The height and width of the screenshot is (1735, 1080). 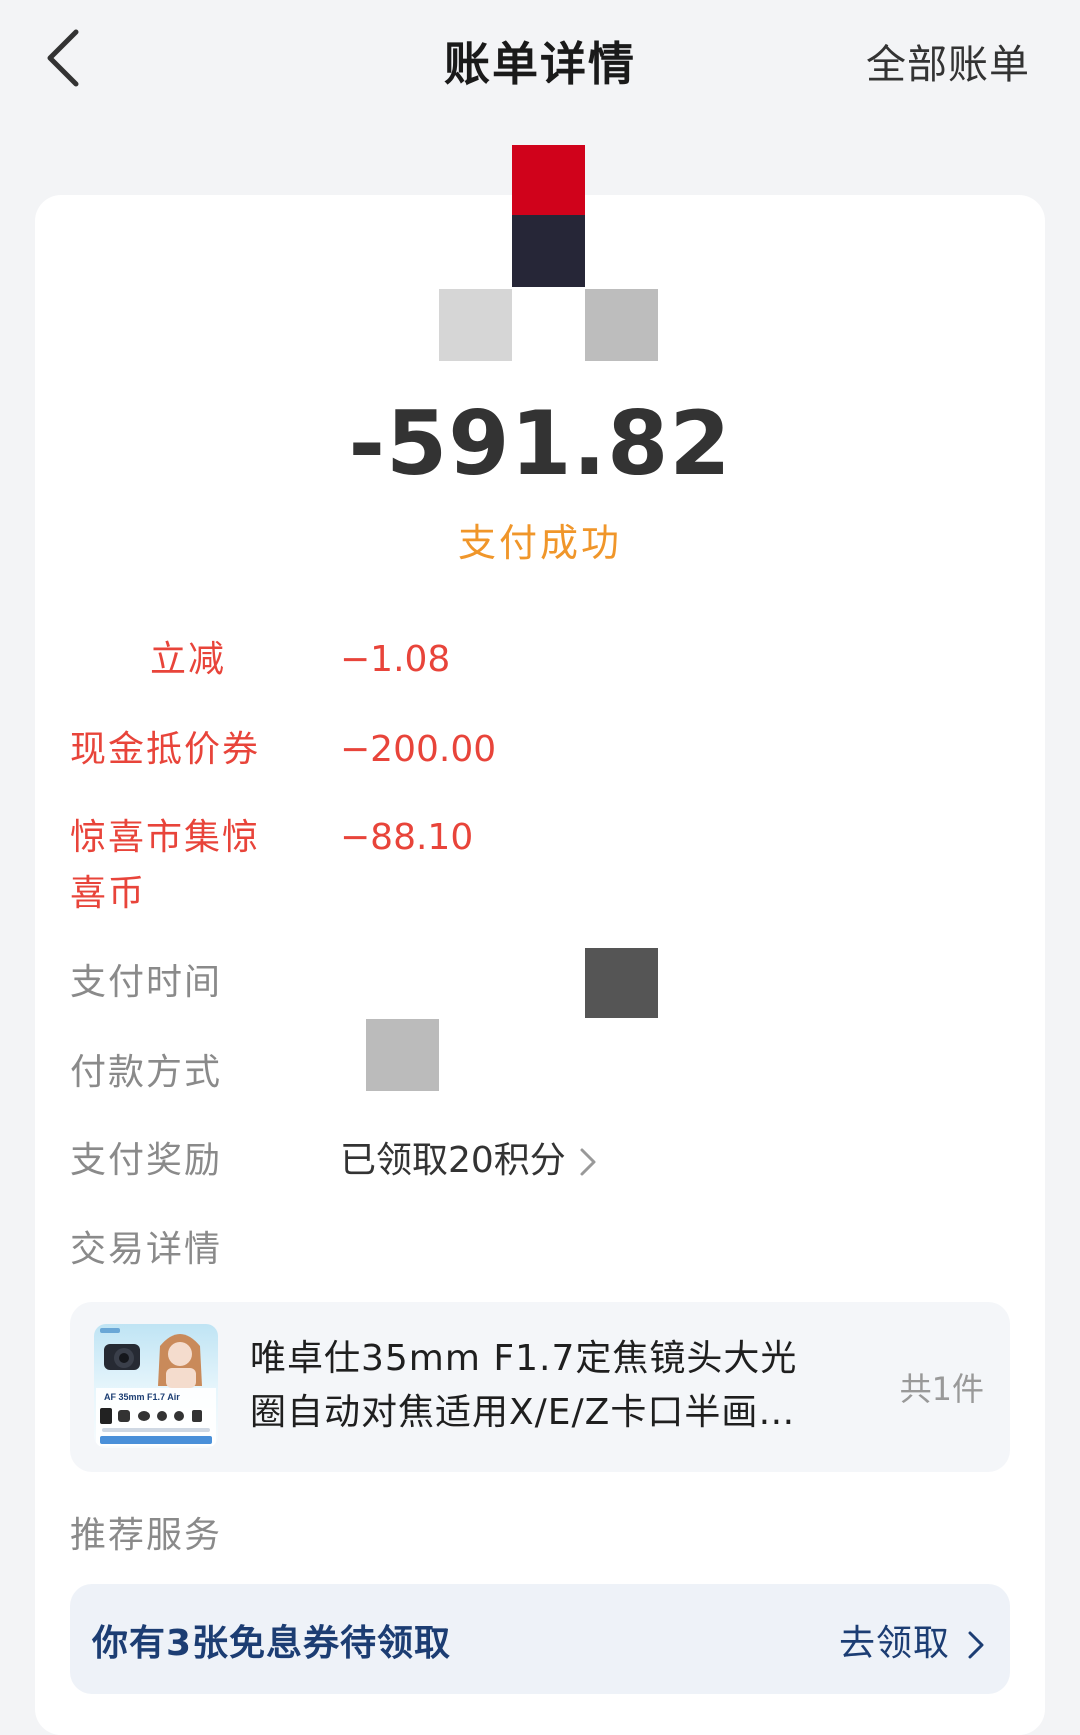 I want to click on detail-label: 交易详情, so click(x=146, y=1249).